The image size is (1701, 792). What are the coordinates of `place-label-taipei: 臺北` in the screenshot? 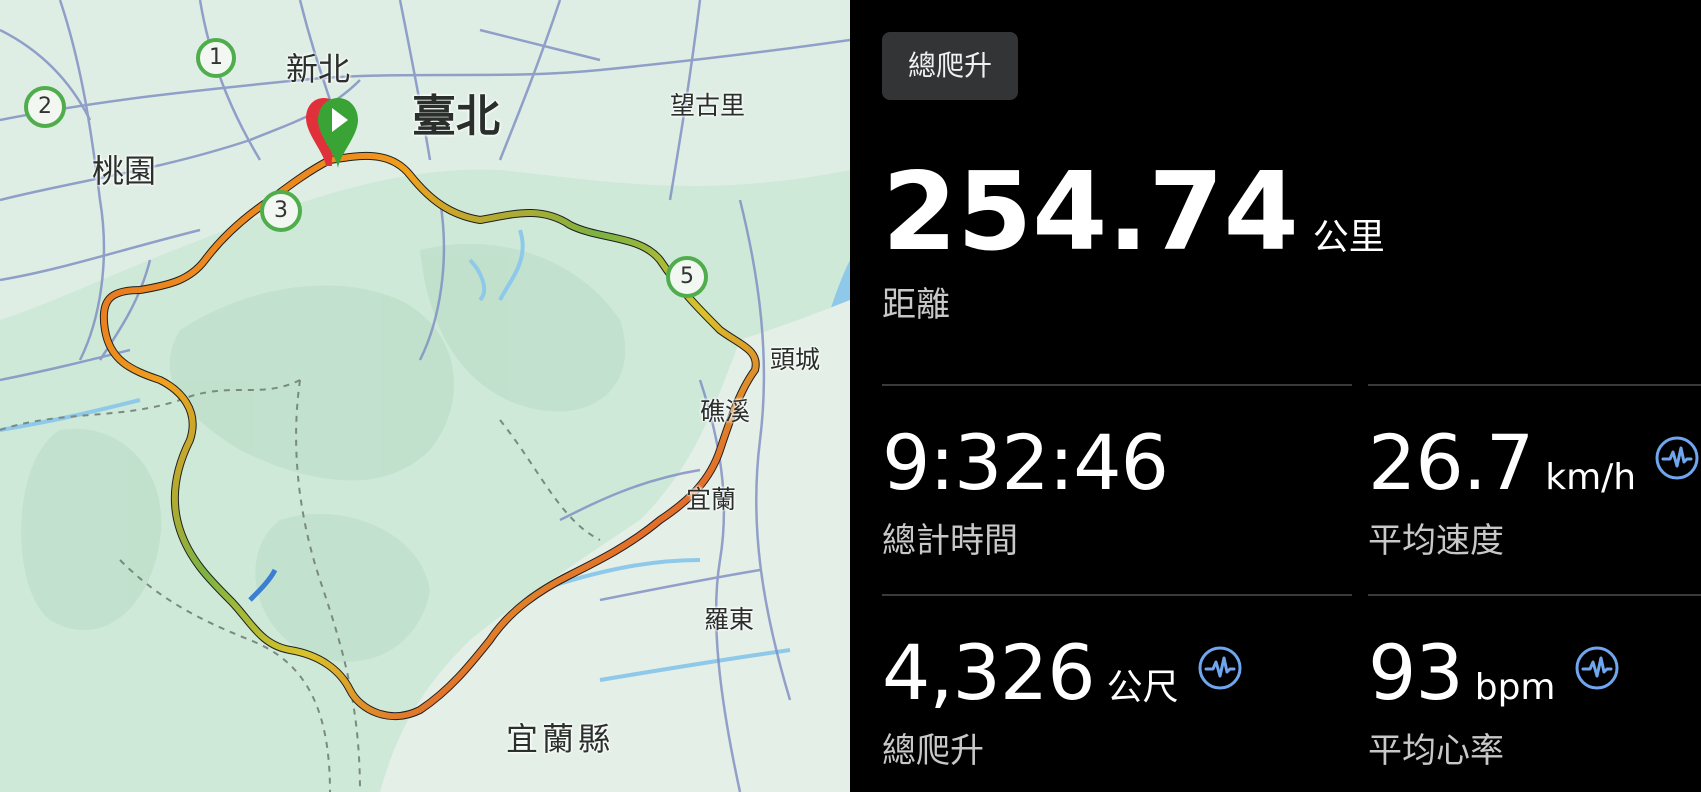 It's located at (456, 116).